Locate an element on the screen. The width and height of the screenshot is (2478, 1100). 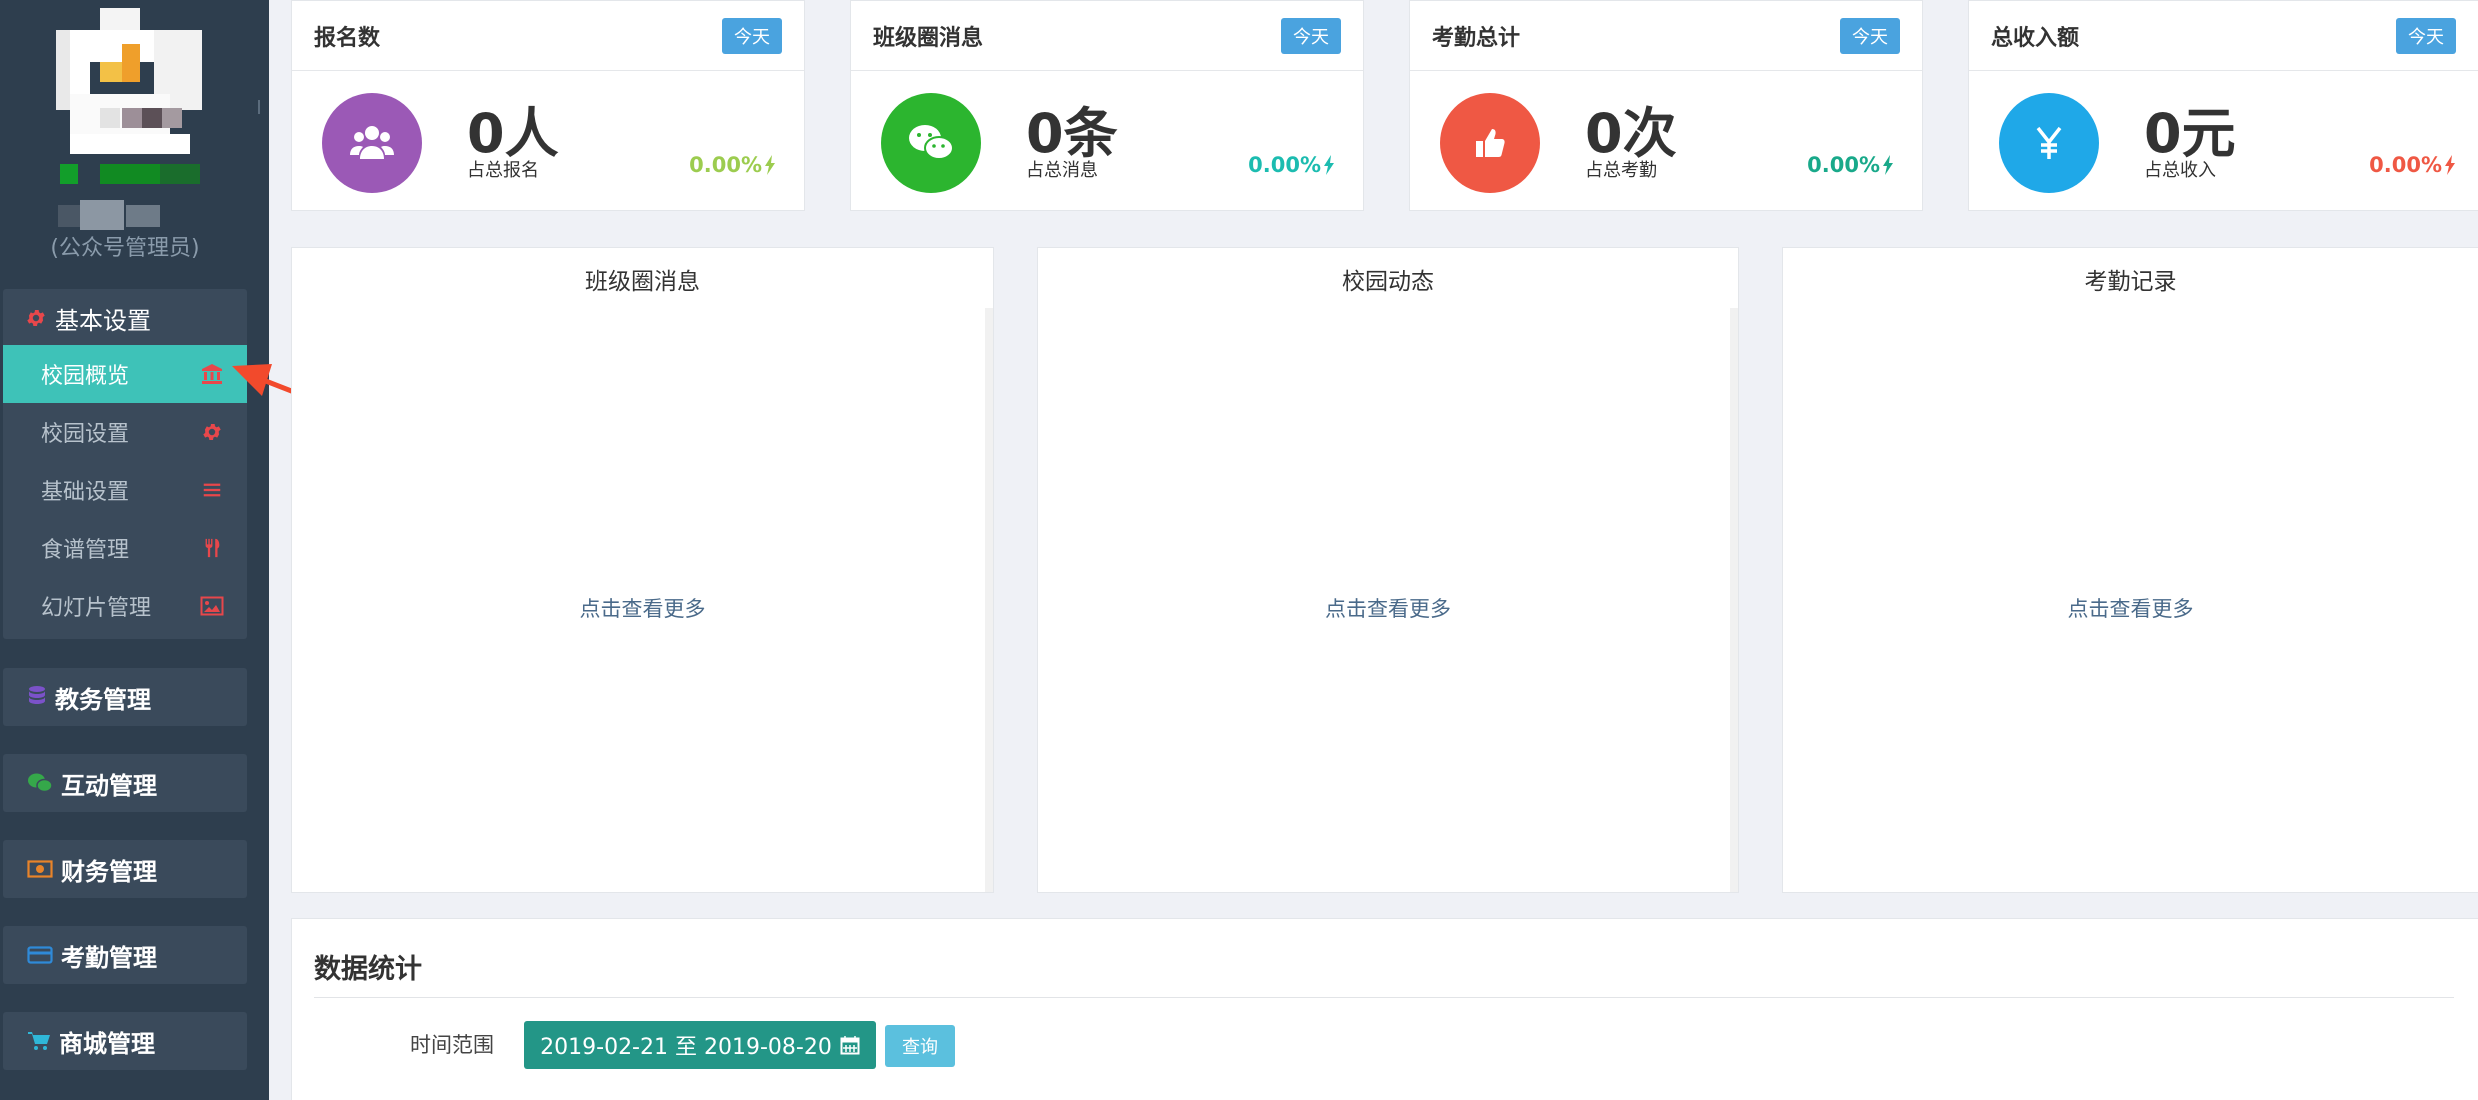
date-range-value: 2019-02-21 至 2019-08-20 is located at coordinates (686, 1047).